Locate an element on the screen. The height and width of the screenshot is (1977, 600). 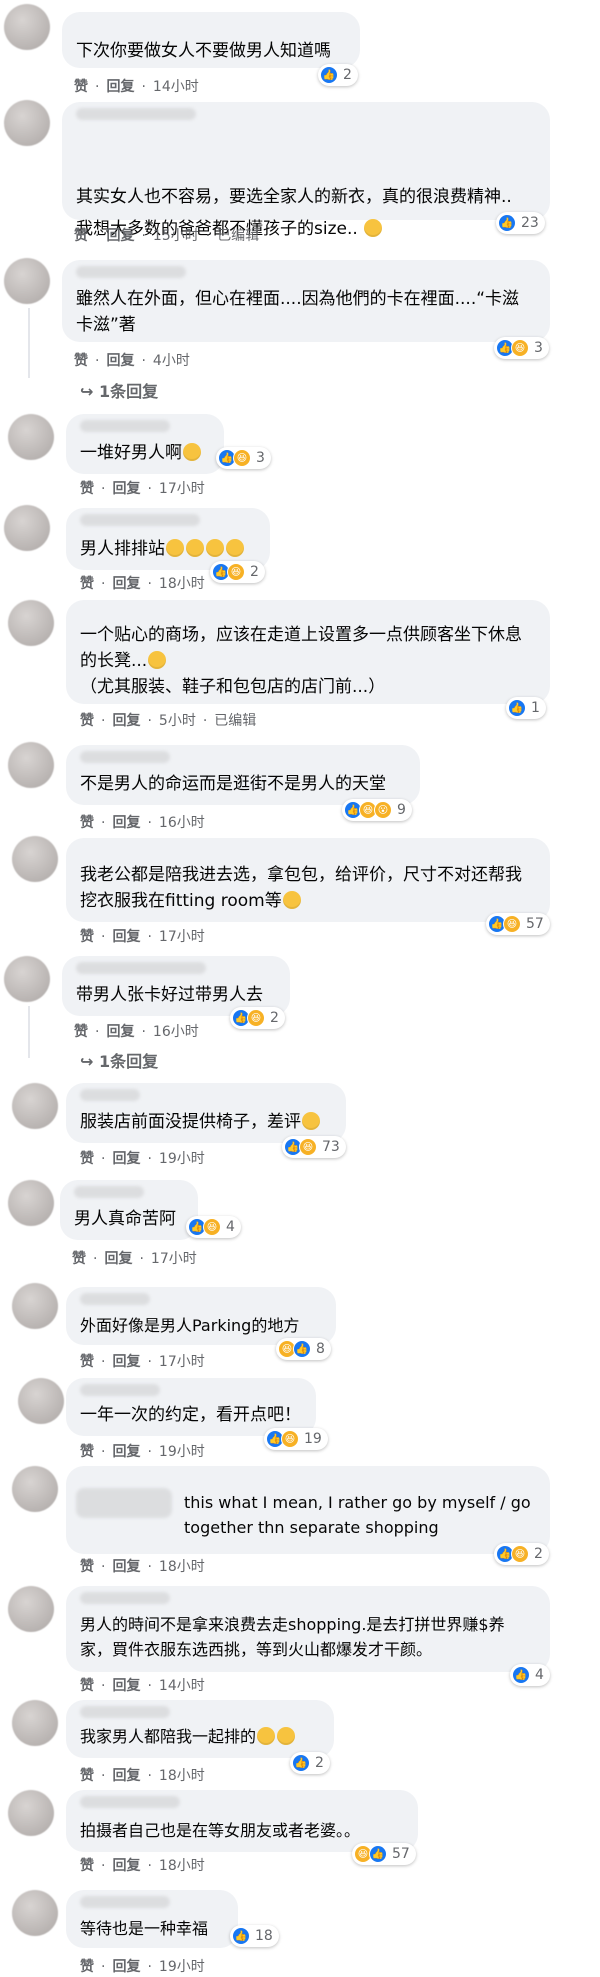
reaction-summary: 😆 👍 8 is located at coordinates (303, 1349).